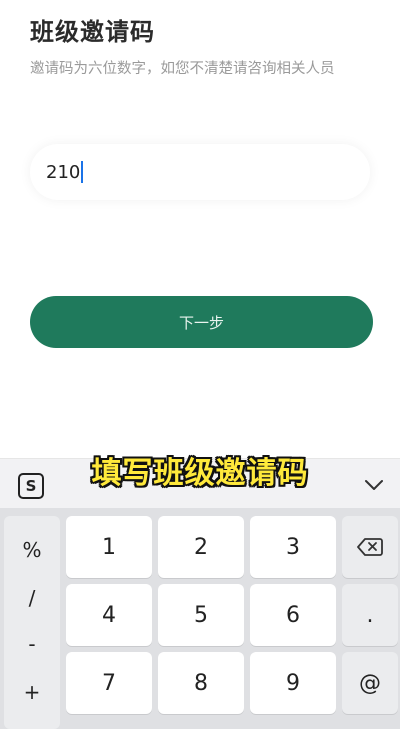 Image resolution: width=400 pixels, height=729 pixels. I want to click on key-percent: %, so click(32, 550).